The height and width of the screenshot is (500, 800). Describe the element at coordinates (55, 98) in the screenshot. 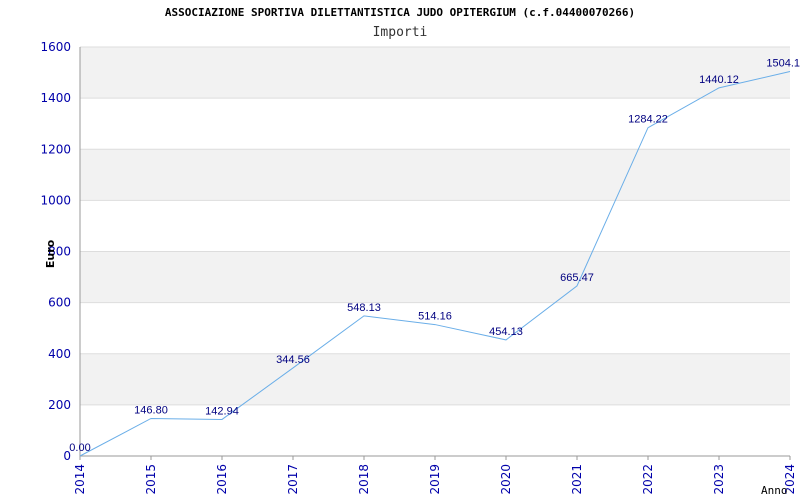

I see `y-tick-label: 1400` at that location.